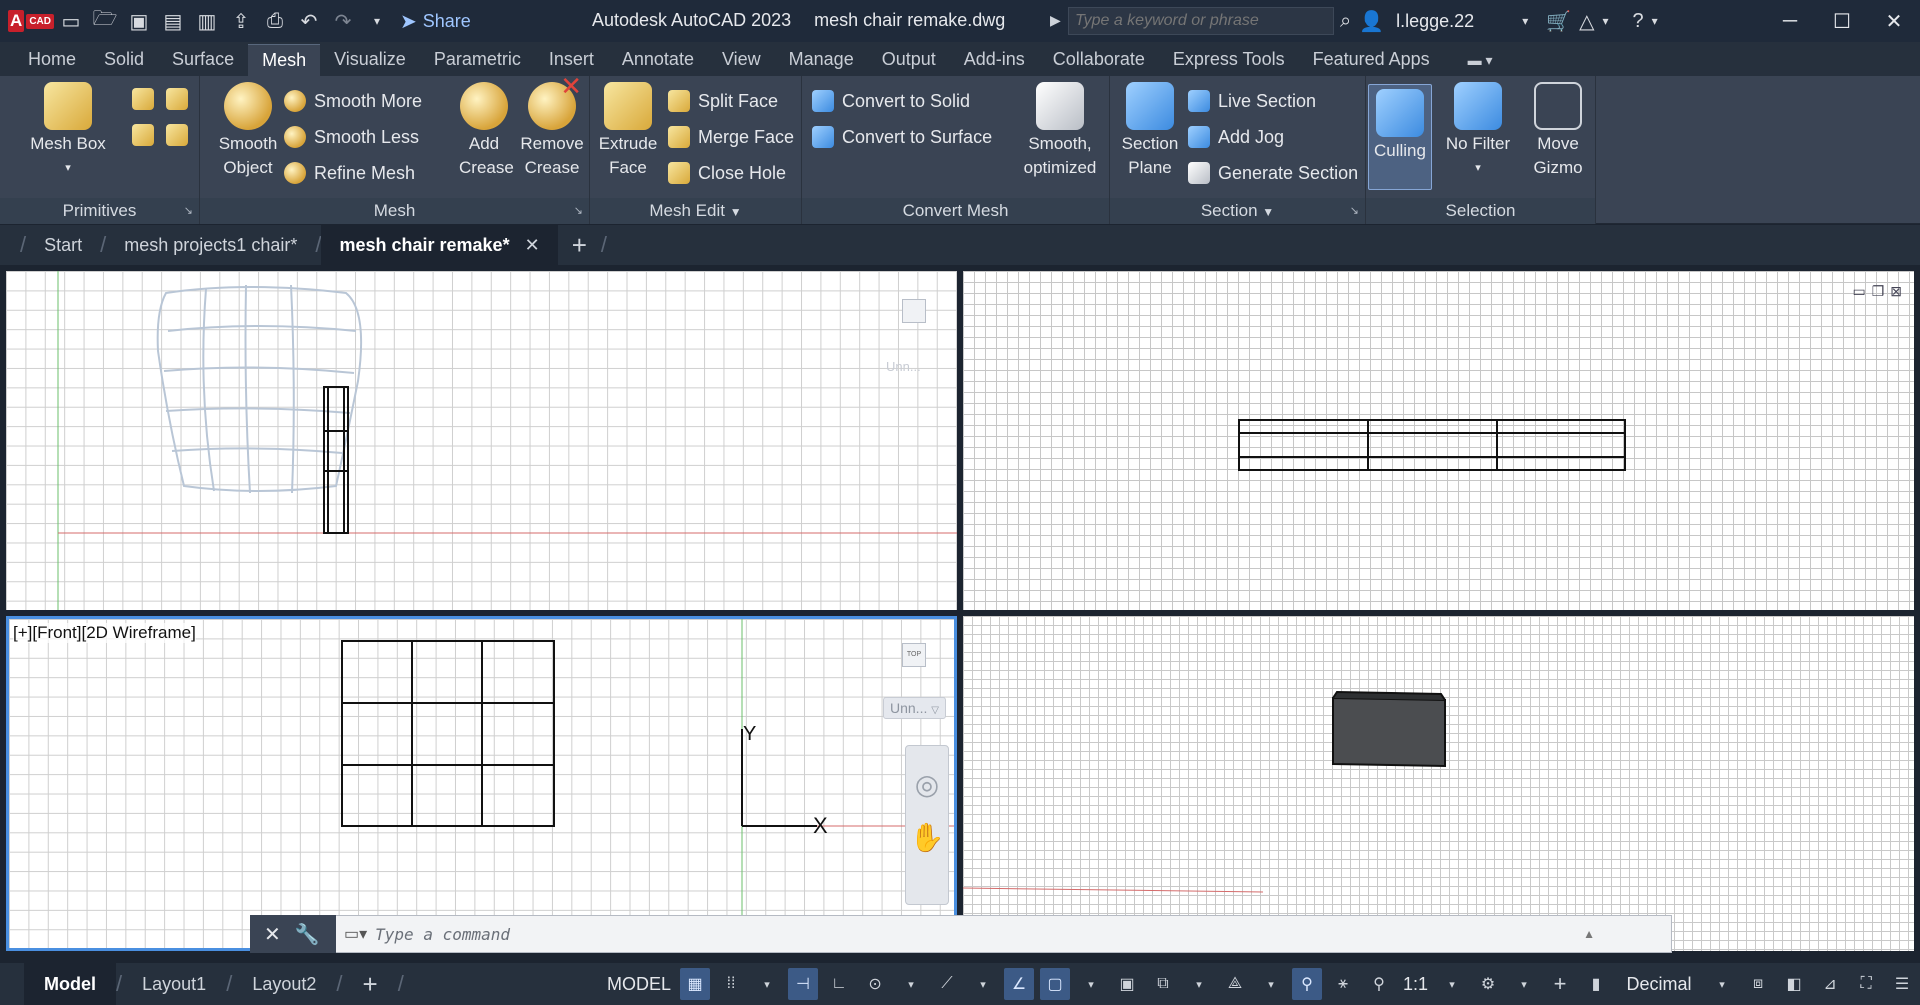  Describe the element at coordinates (351, 137) in the screenshot. I see `smooth-less-button: Smooth Less` at that location.